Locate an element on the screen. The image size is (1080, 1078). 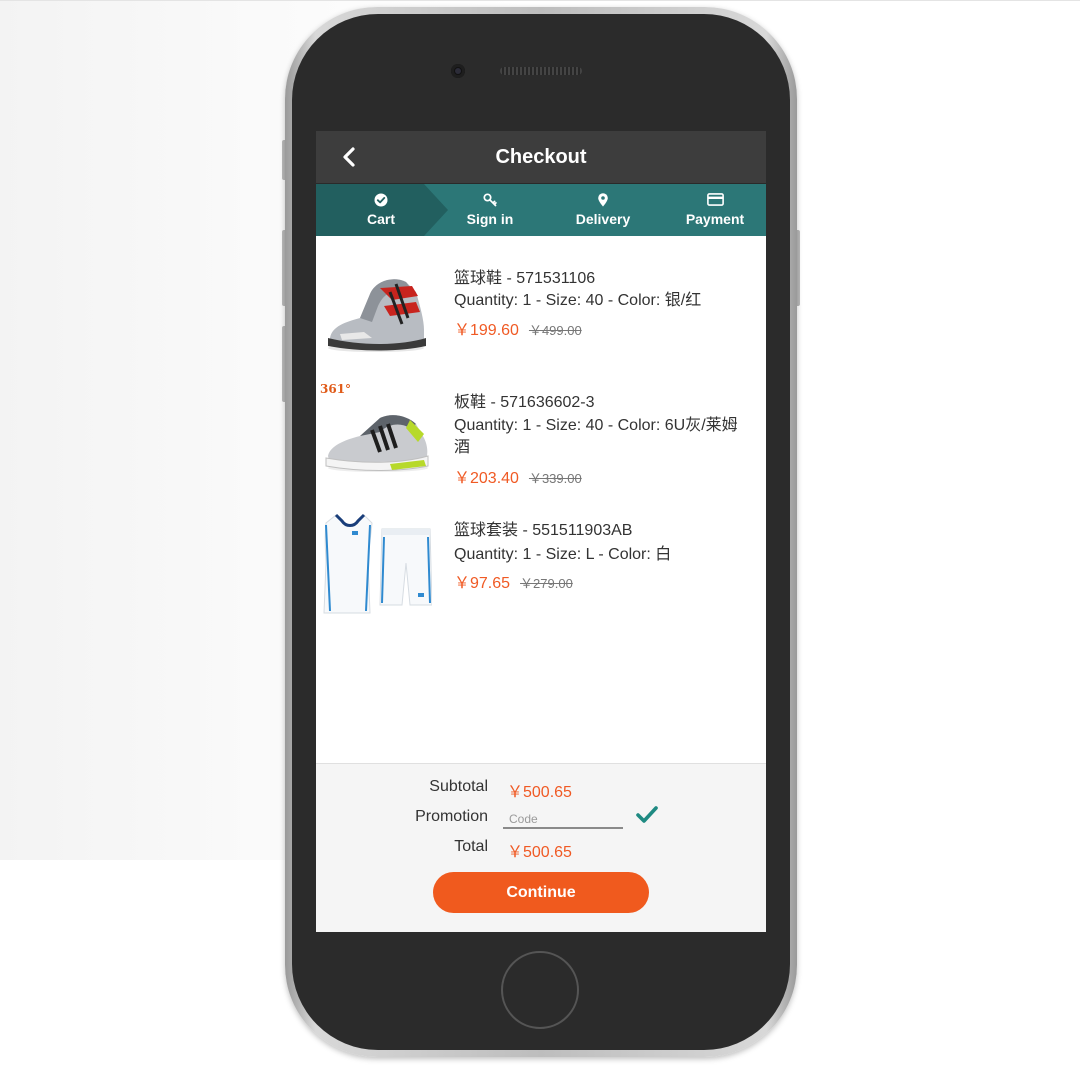
step-label: Cart is located at coordinates (380, 219).